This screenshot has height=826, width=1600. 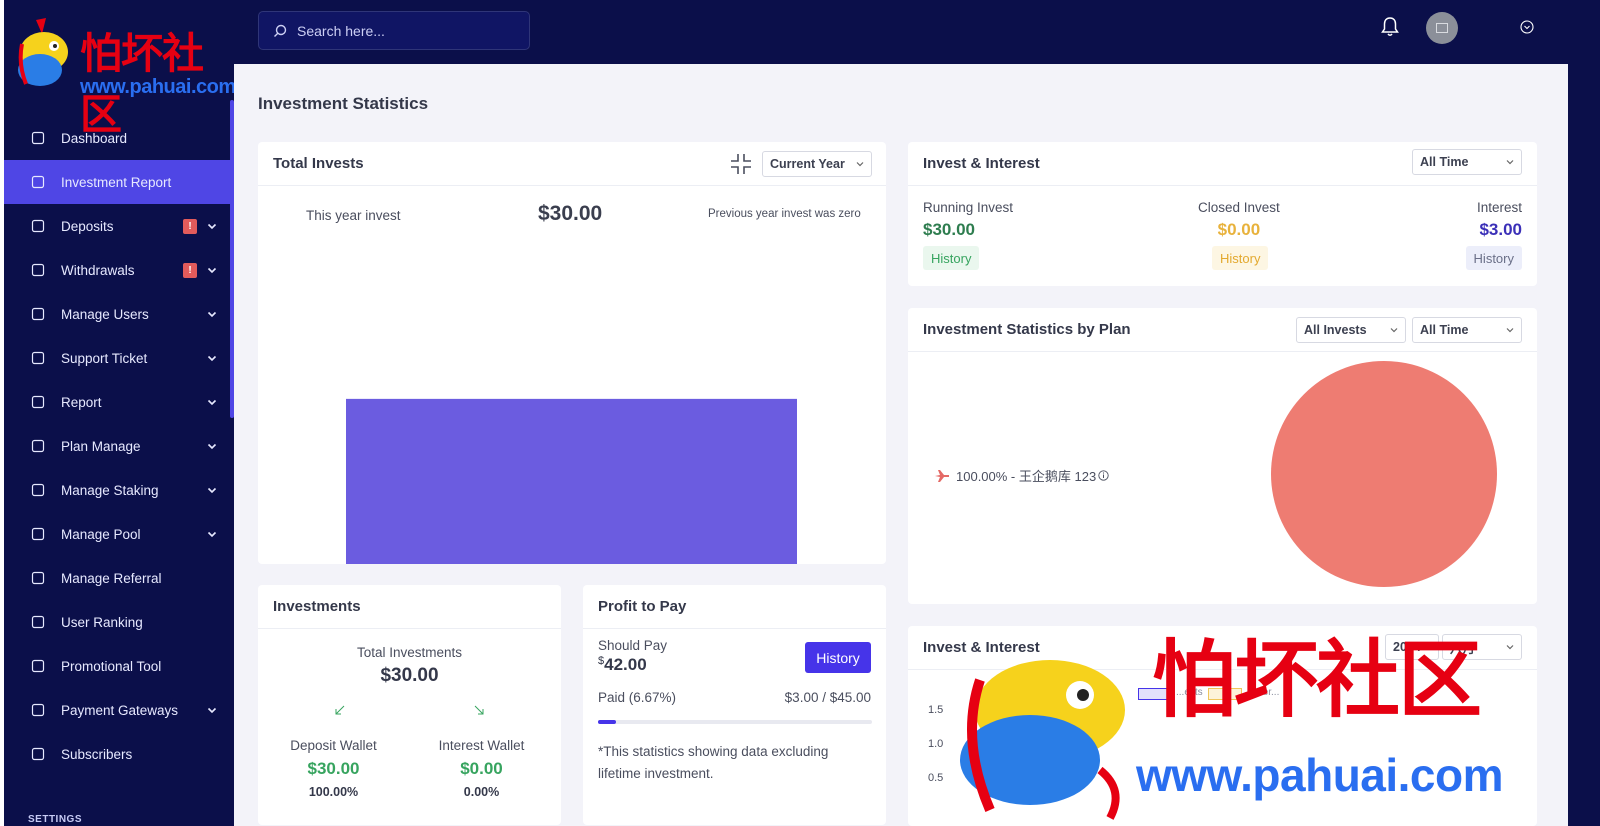 What do you see at coordinates (38, 226) in the screenshot?
I see `deposit-icon` at bounding box center [38, 226].